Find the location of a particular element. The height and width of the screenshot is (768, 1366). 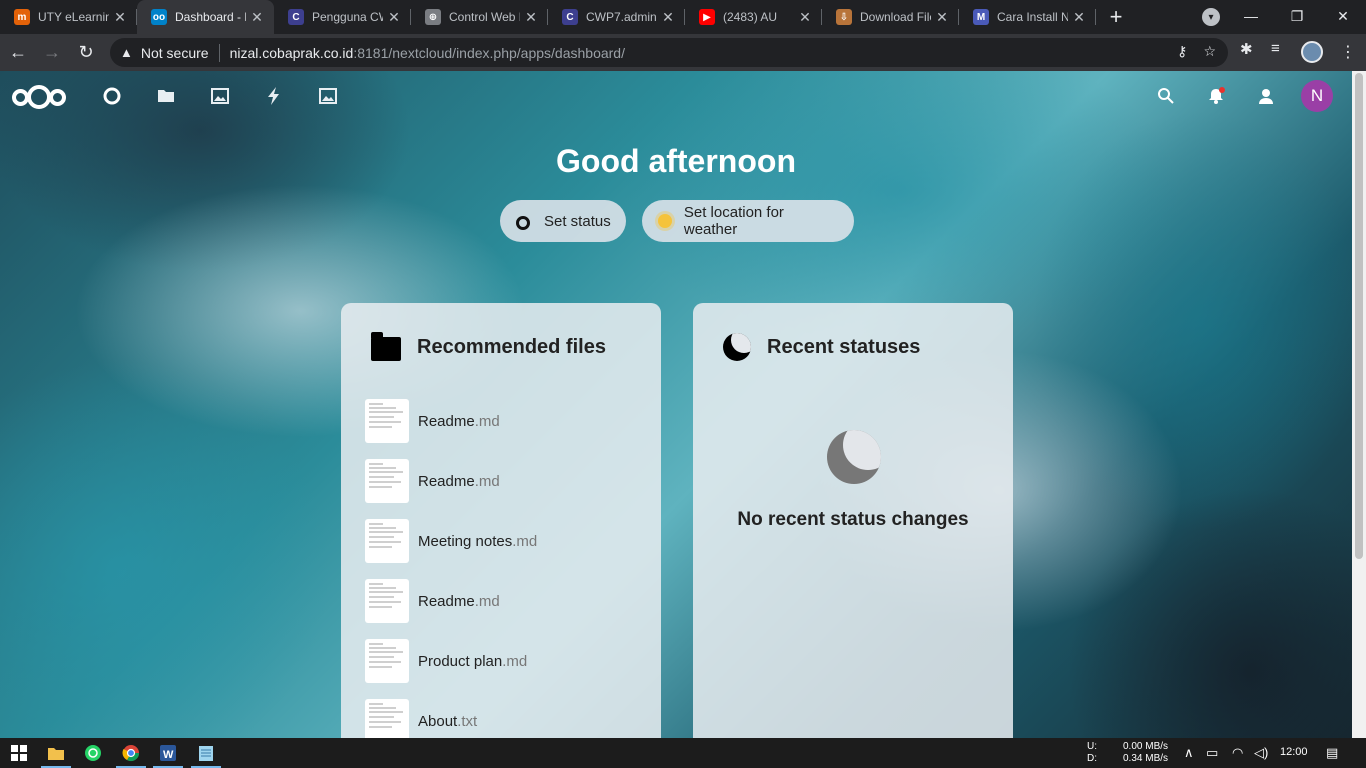

start-icon is located at coordinates (19, 753).